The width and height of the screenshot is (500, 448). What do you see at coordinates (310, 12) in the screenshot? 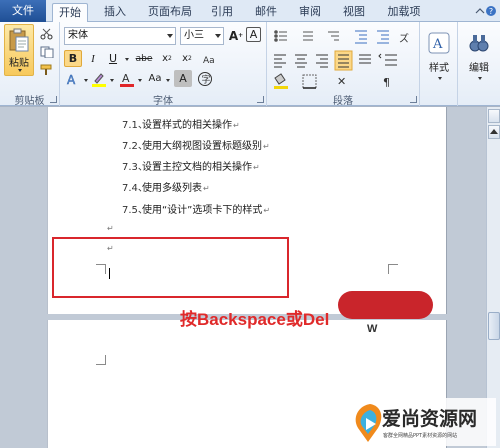
I see `tab-review: 审阅` at bounding box center [310, 12].